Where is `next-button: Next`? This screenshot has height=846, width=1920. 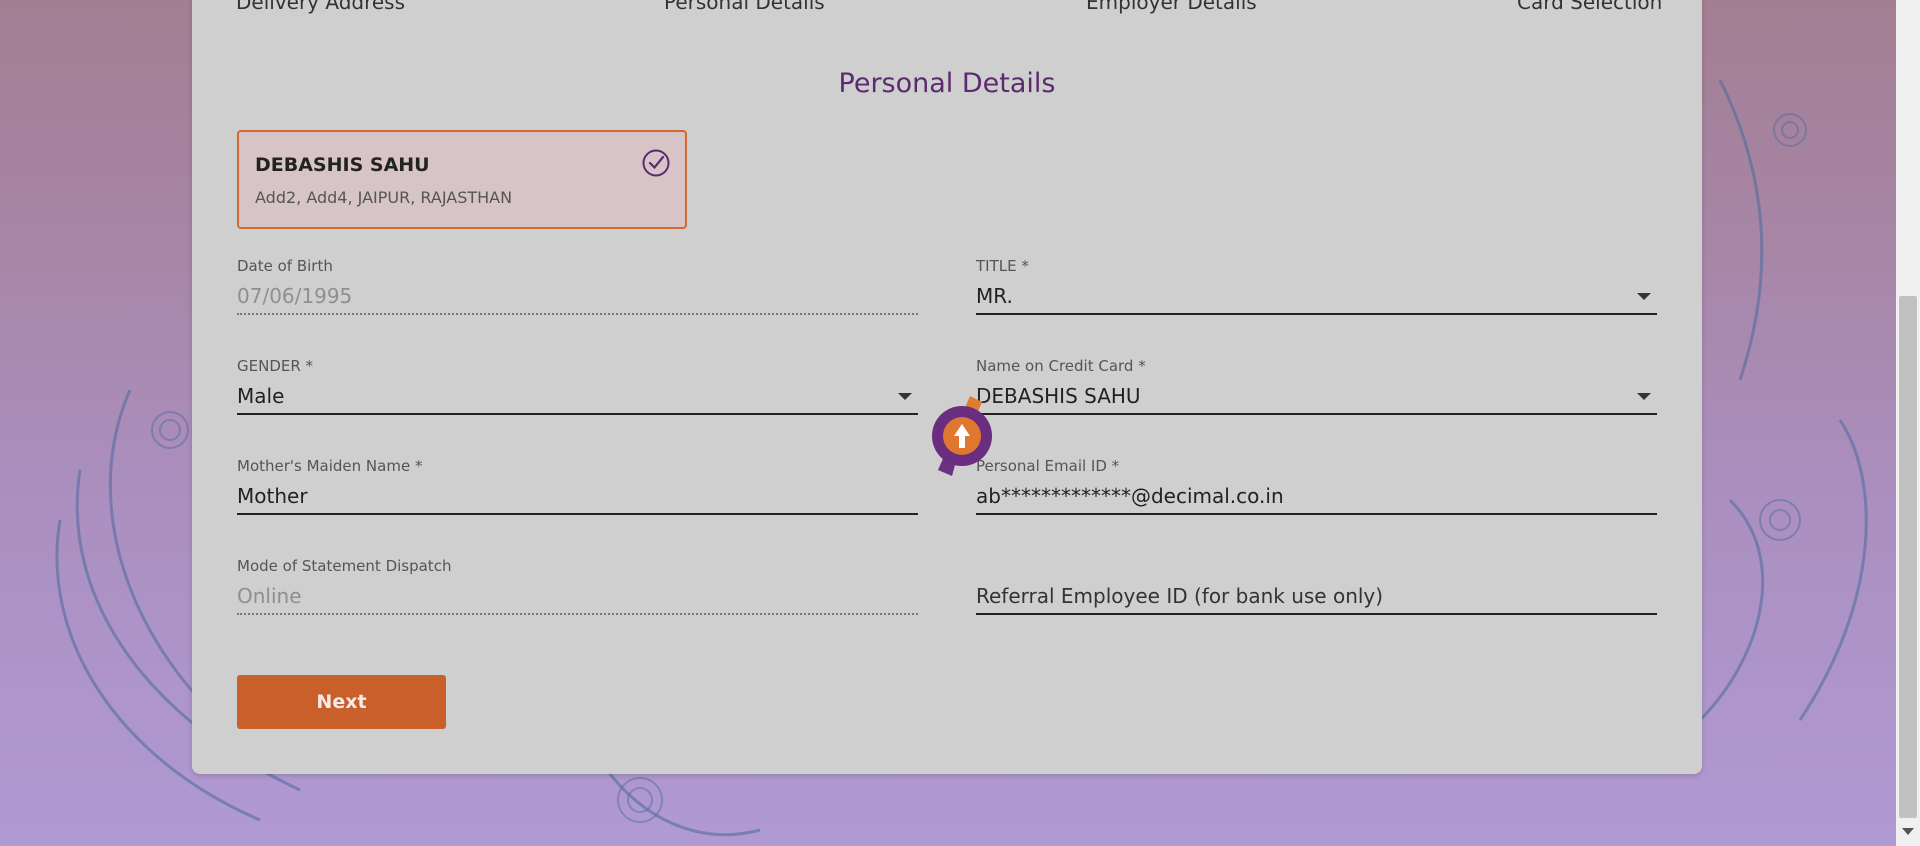 next-button: Next is located at coordinates (341, 702).